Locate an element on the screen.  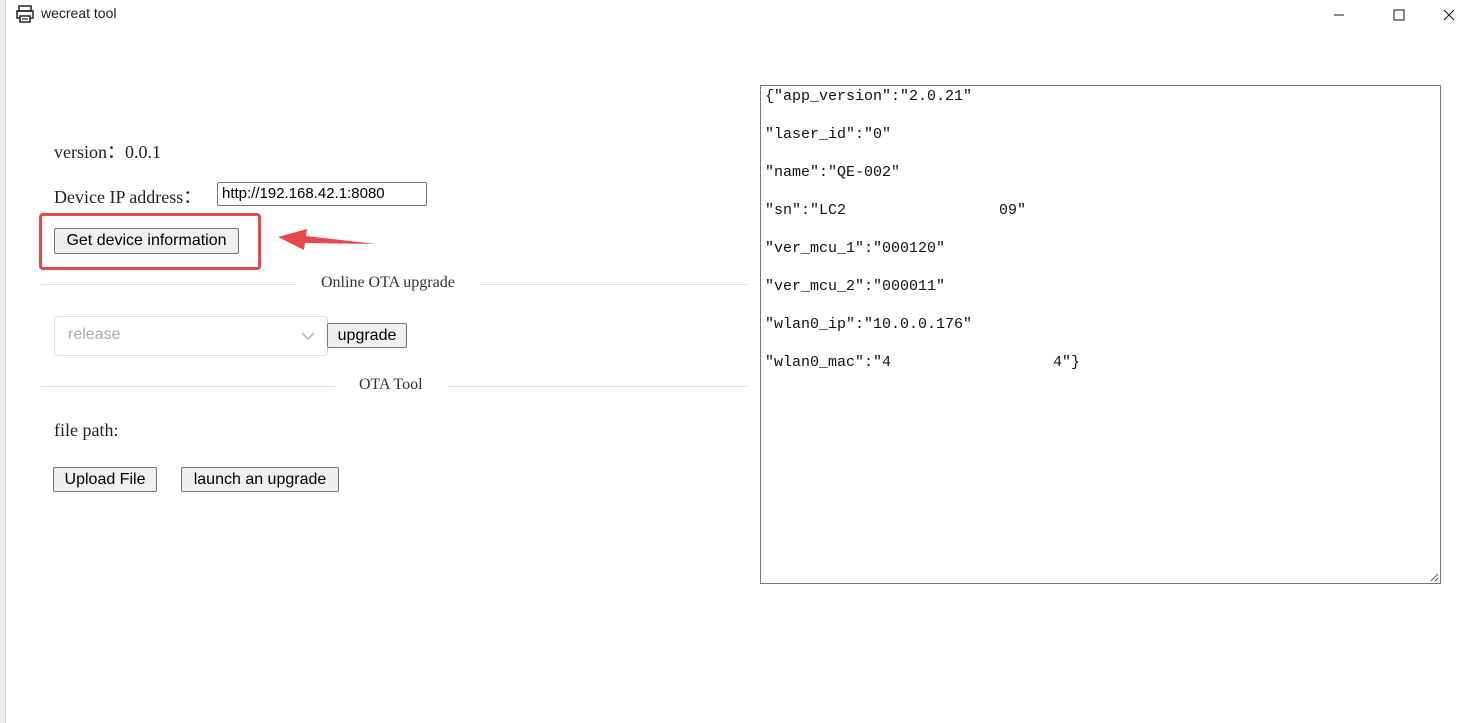
maximize-icon is located at coordinates (1399, 15).